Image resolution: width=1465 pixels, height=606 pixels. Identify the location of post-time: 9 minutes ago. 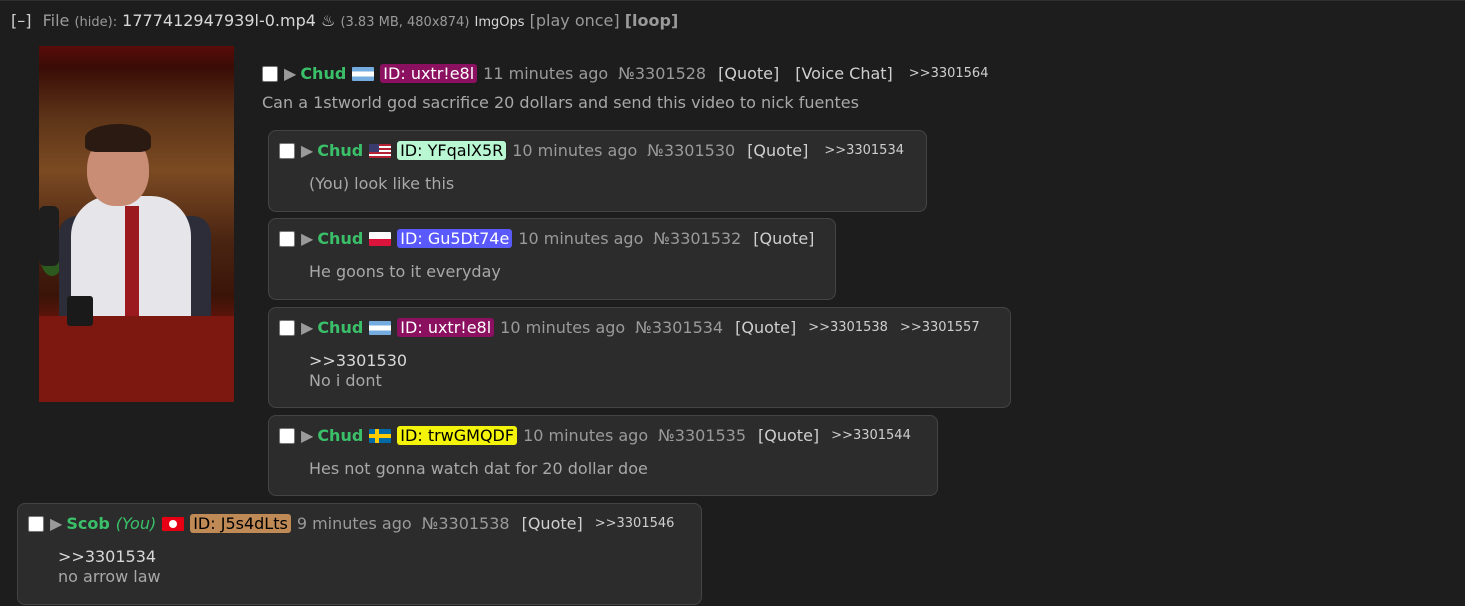
(354, 523).